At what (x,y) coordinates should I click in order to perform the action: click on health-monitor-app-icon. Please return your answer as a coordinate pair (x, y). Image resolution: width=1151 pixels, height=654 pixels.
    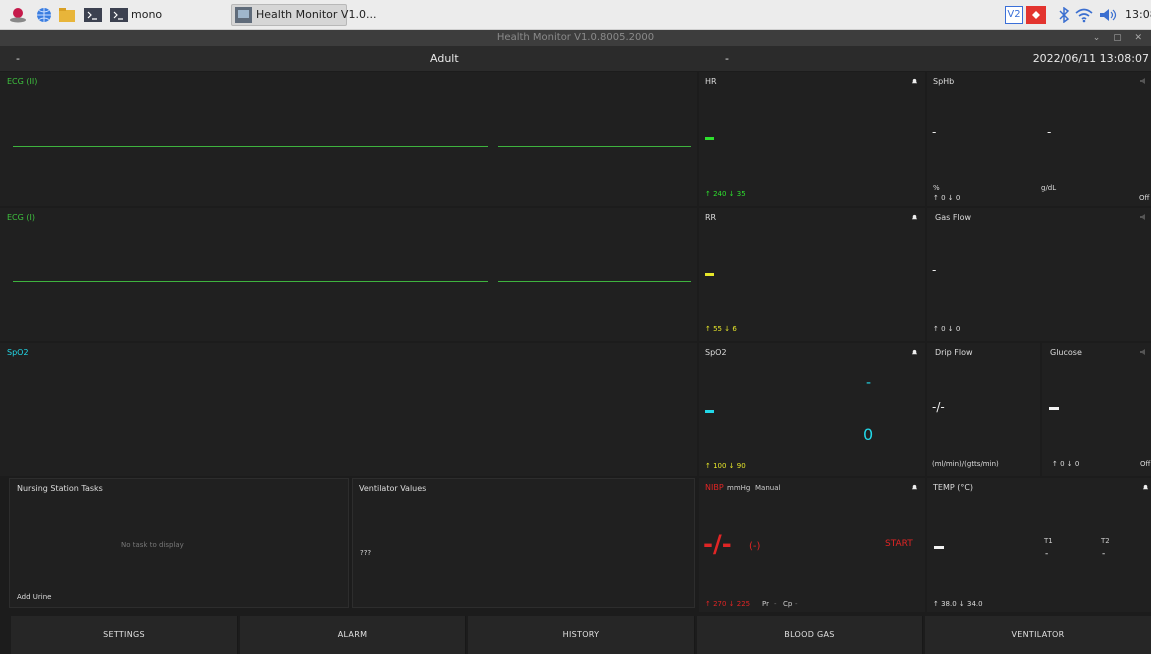
    Looking at the image, I should click on (243, 15).